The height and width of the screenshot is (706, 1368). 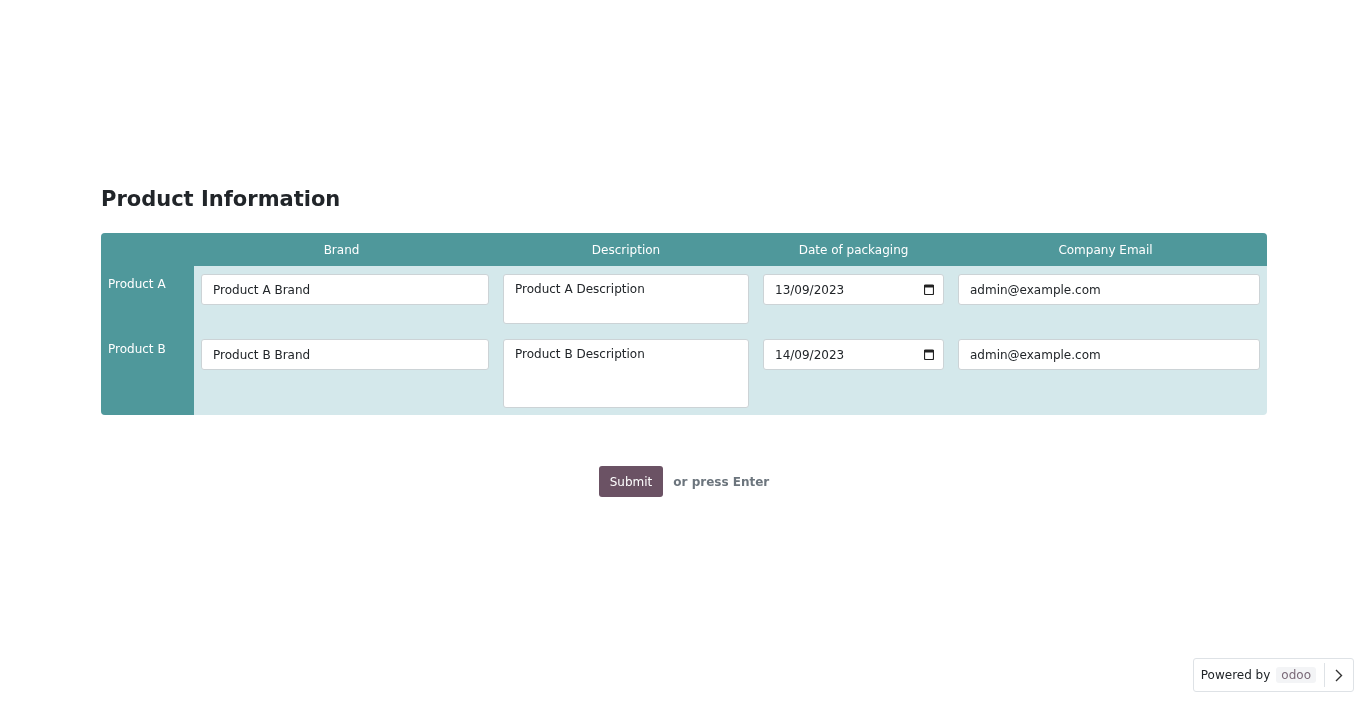 What do you see at coordinates (345, 289) in the screenshot?
I see `brand-field: Product A Brand` at bounding box center [345, 289].